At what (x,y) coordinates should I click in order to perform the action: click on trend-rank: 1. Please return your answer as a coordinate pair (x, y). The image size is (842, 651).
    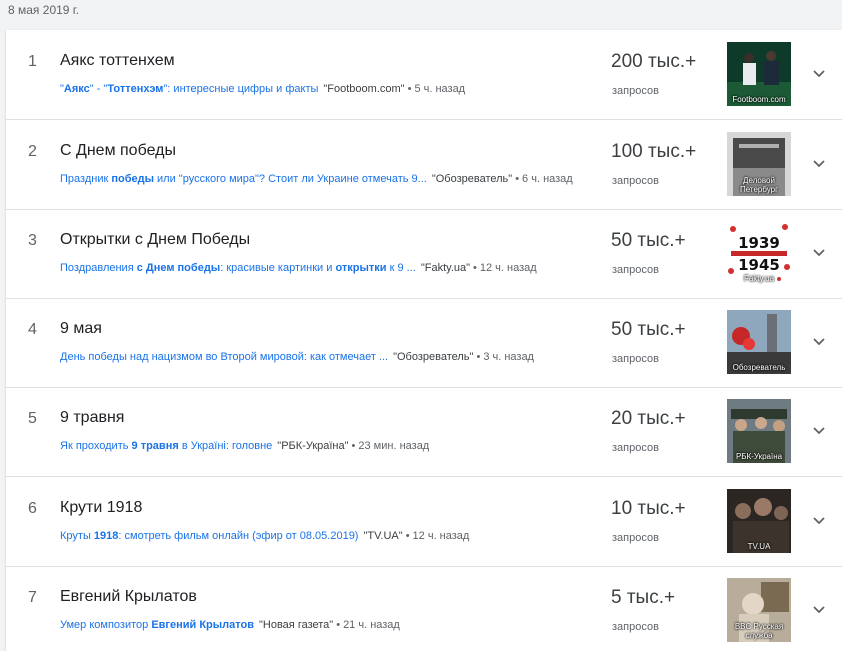
    Looking at the image, I should click on (32, 61).